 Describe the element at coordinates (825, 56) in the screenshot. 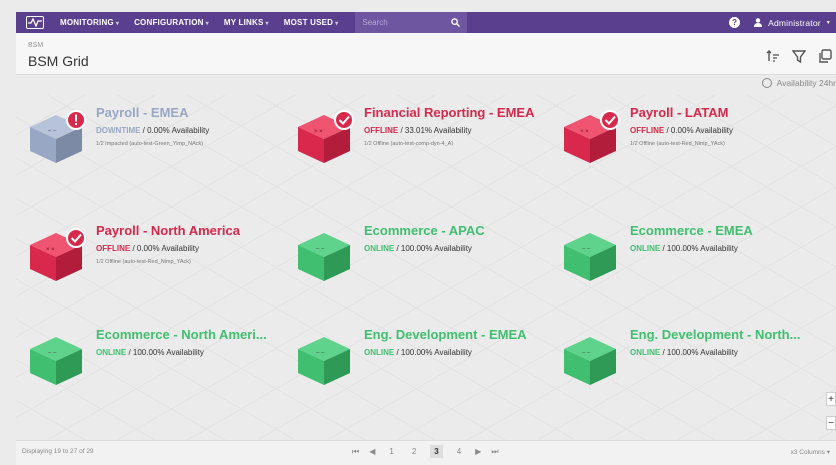

I see `copy-icon` at that location.